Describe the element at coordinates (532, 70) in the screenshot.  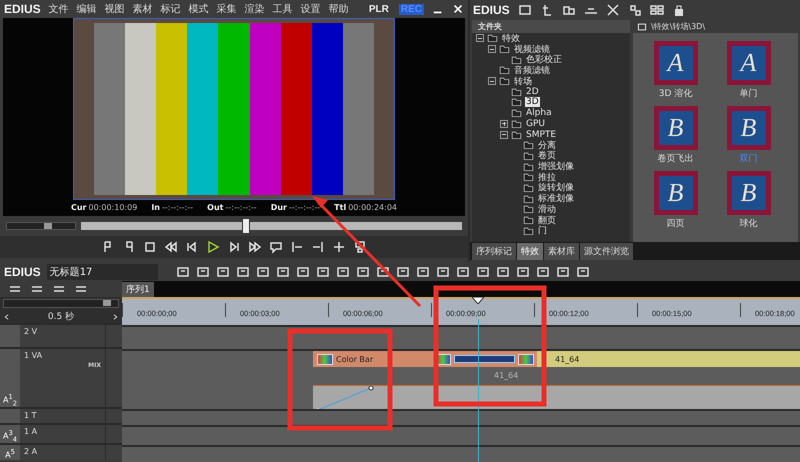
I see `tree-item: 音频滤镜` at that location.